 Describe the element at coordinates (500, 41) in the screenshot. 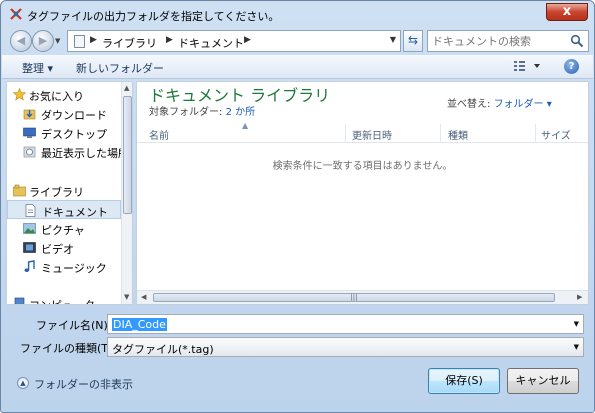

I see `search-input` at that location.